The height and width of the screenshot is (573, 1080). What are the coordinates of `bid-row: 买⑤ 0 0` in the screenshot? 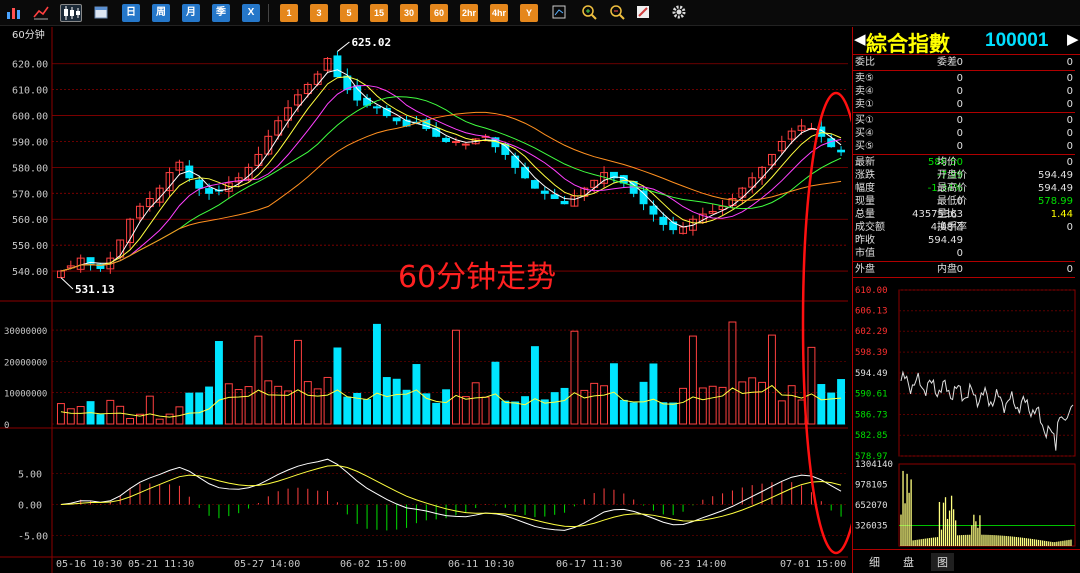 It's located at (964, 146).